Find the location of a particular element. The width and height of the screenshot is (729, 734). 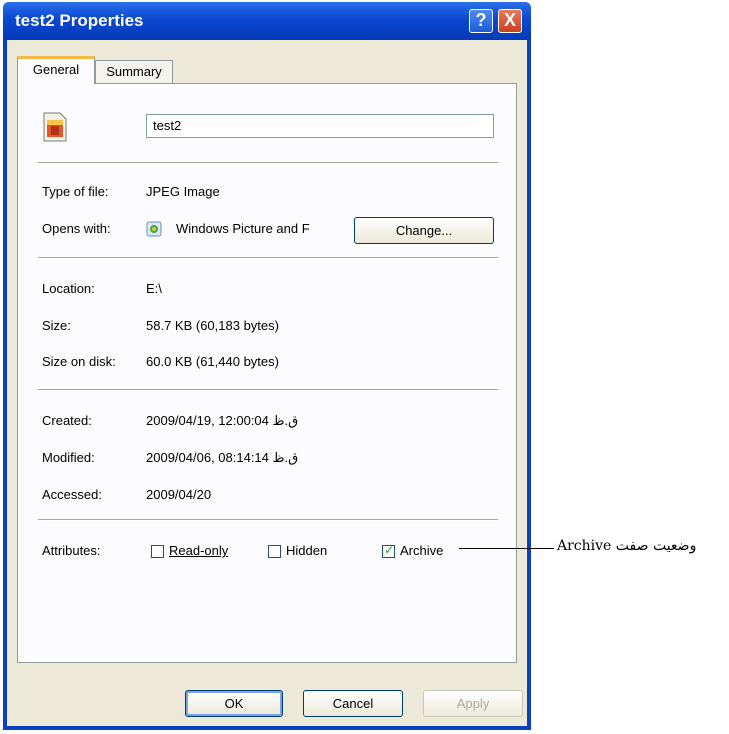

created-value: 2009/04/19, 12:00:04 ق.ظ is located at coordinates (222, 420).